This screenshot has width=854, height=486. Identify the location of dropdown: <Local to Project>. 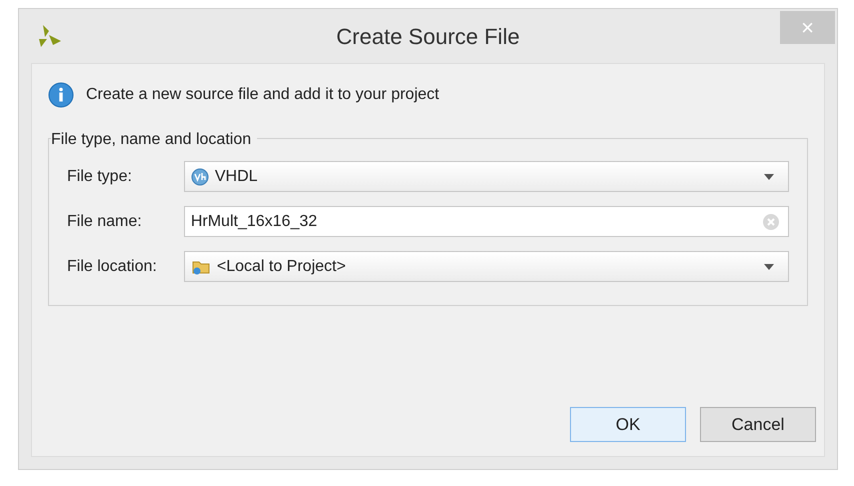
(486, 266).